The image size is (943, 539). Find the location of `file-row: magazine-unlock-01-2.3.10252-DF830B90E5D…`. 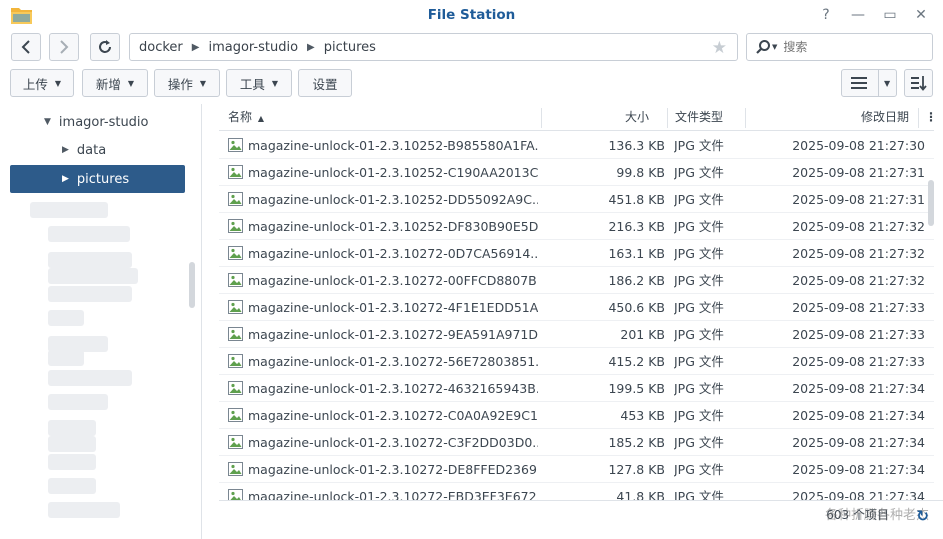

file-row: magazine-unlock-01-2.3.10252-DF830B90E5D… is located at coordinates (576, 226).